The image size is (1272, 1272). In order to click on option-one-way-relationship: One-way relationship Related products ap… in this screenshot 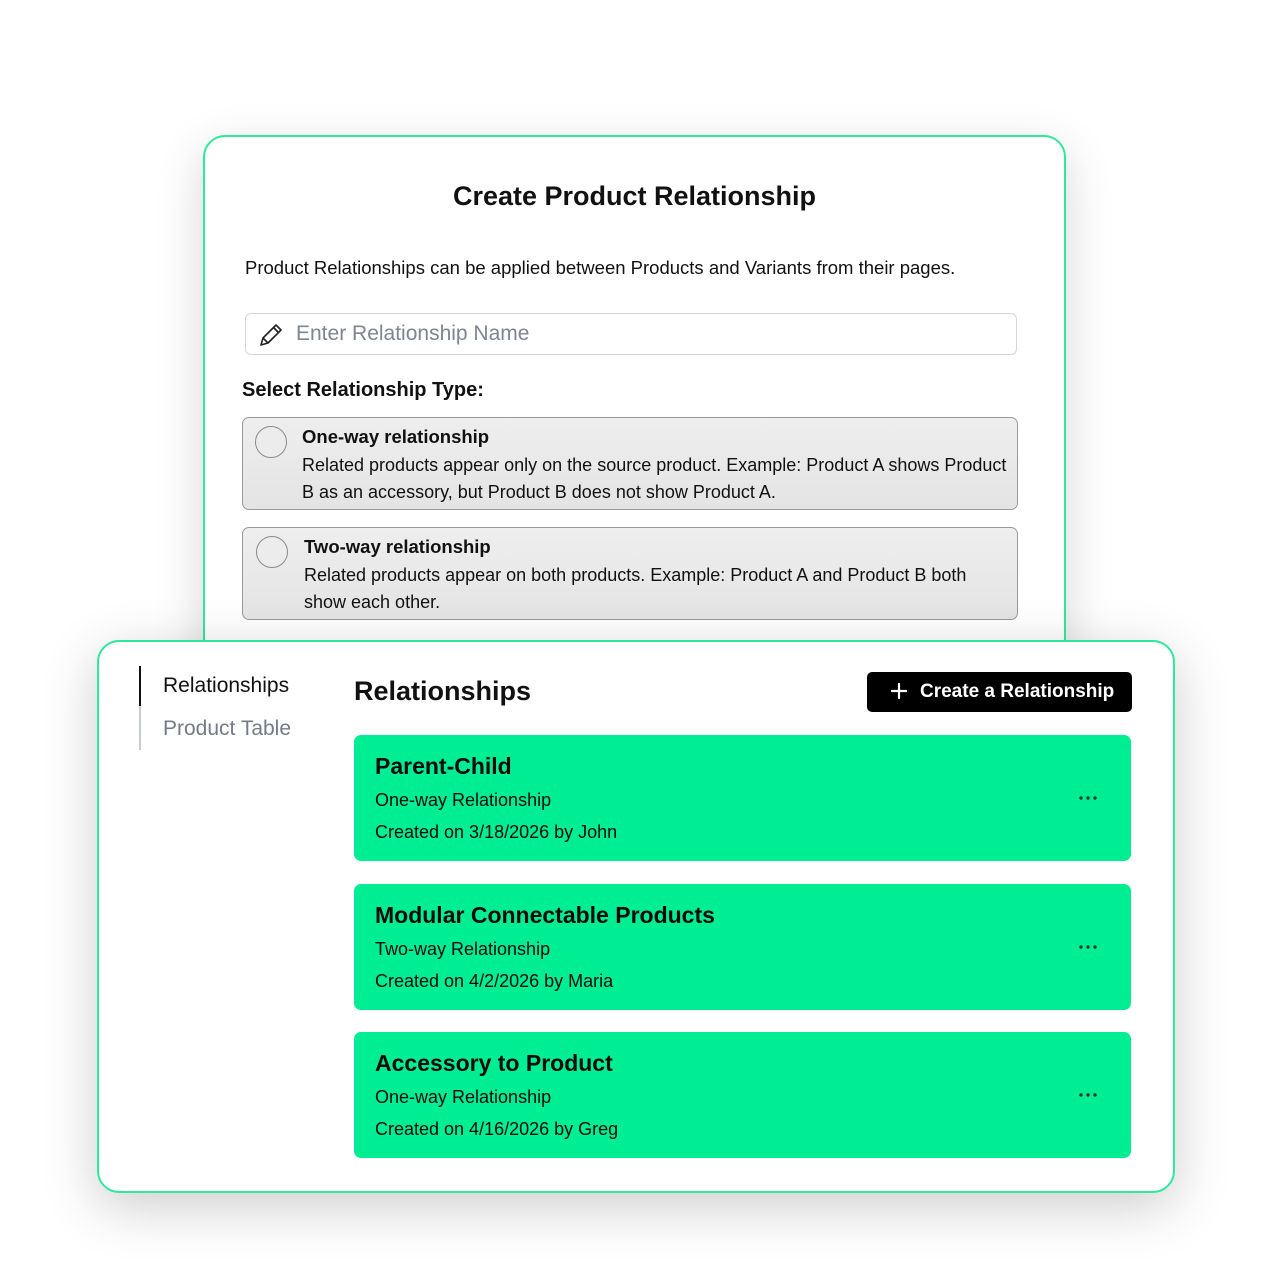, I will do `click(630, 463)`.